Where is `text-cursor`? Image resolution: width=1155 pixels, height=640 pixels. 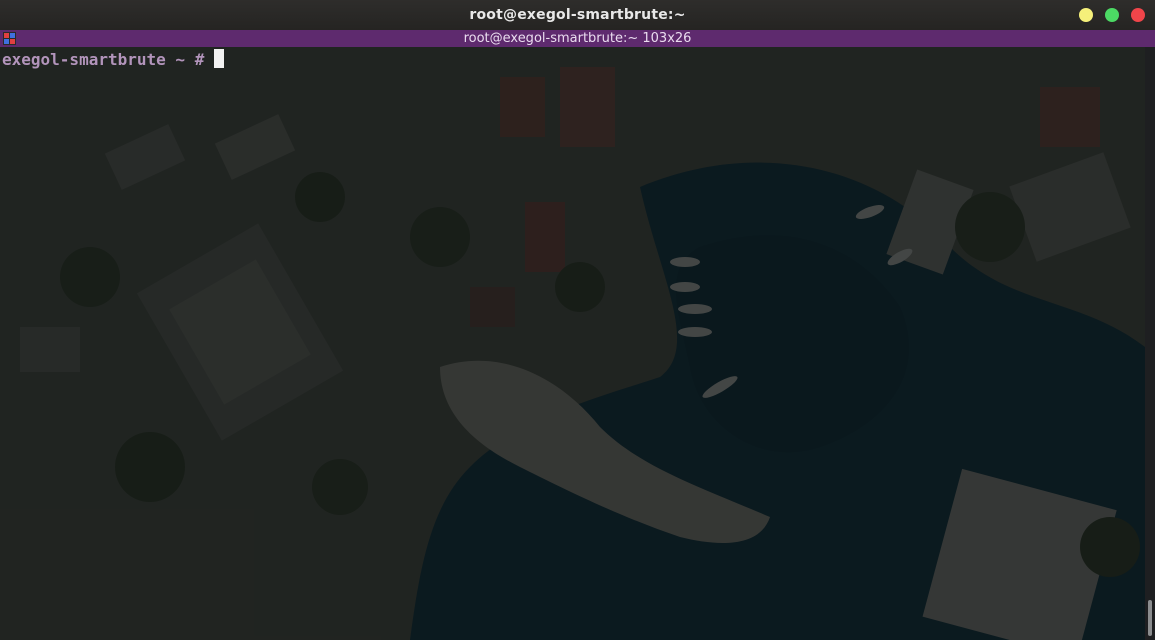
text-cursor is located at coordinates (218, 58).